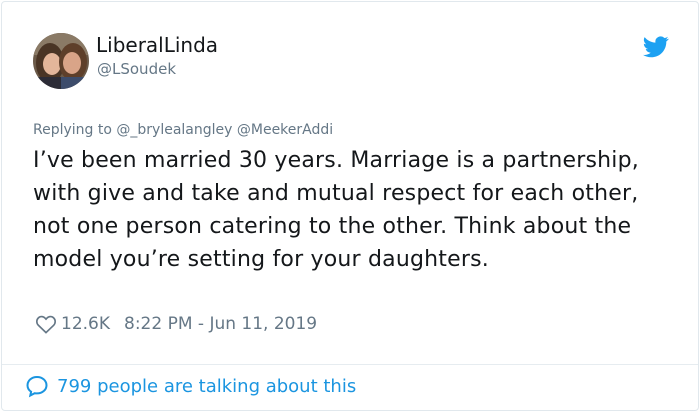 This screenshot has width=700, height=412. What do you see at coordinates (46, 324) in the screenshot?
I see `heart-icon` at bounding box center [46, 324].